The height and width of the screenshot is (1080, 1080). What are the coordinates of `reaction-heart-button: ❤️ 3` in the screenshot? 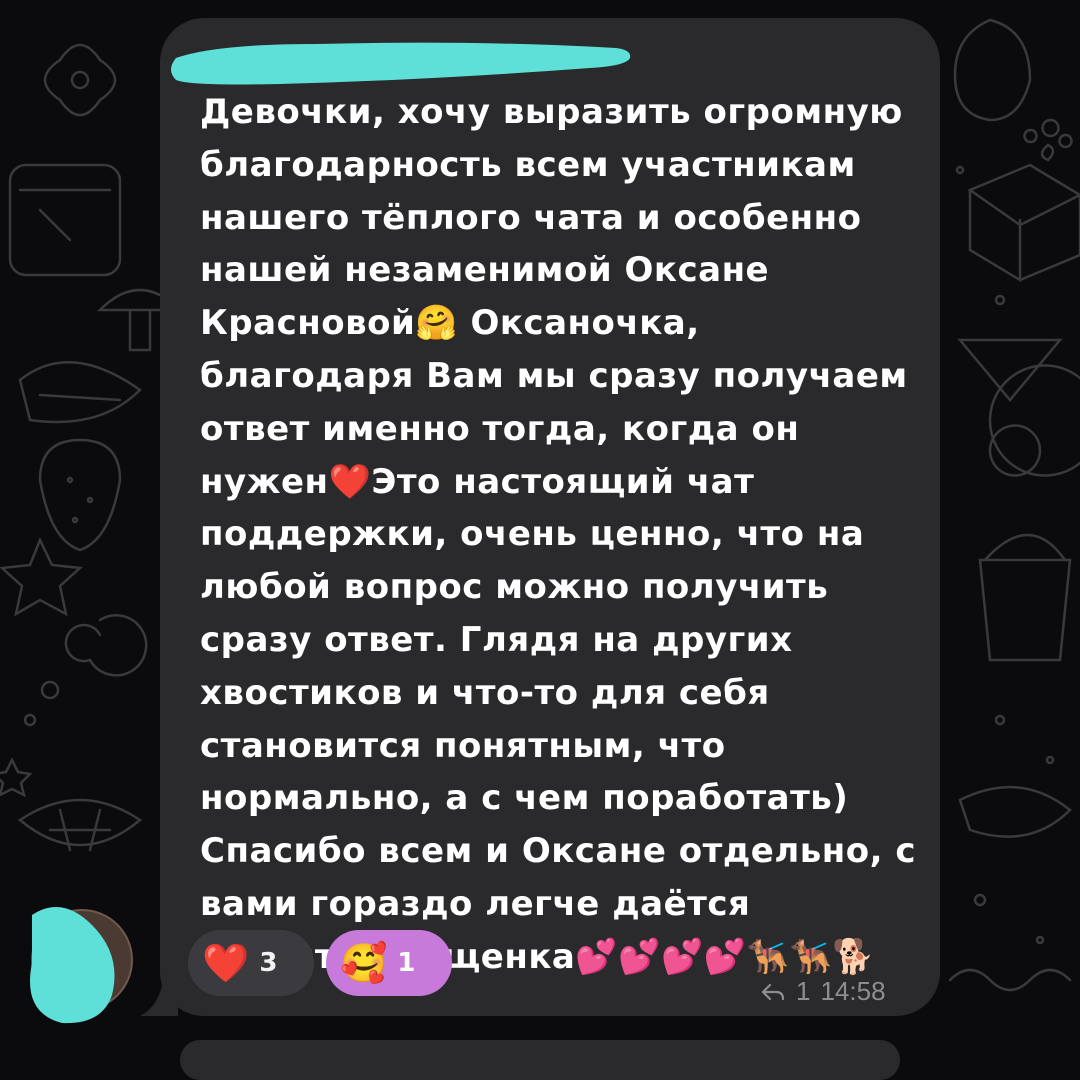 It's located at (251, 963).